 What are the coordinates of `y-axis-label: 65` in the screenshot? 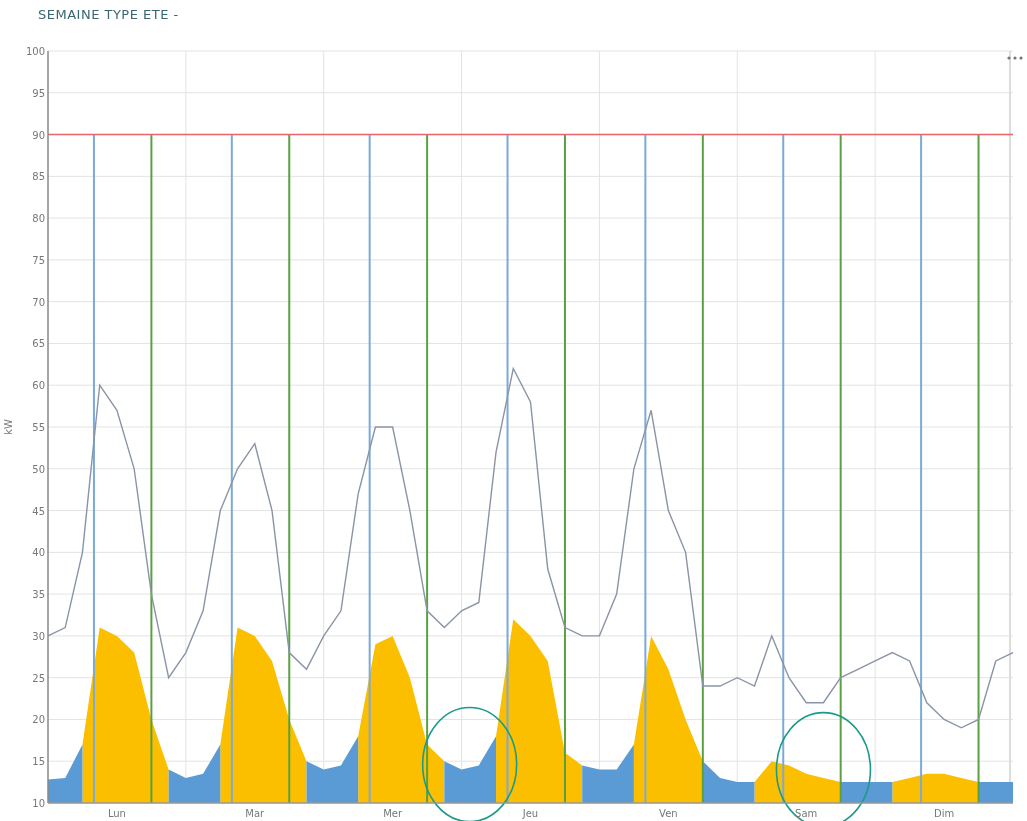 It's located at (38, 344).